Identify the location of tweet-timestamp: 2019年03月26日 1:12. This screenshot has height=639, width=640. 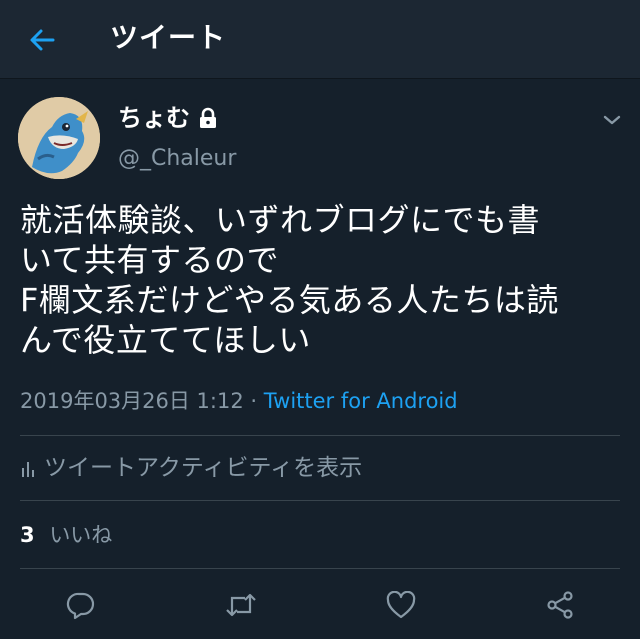
(132, 401).